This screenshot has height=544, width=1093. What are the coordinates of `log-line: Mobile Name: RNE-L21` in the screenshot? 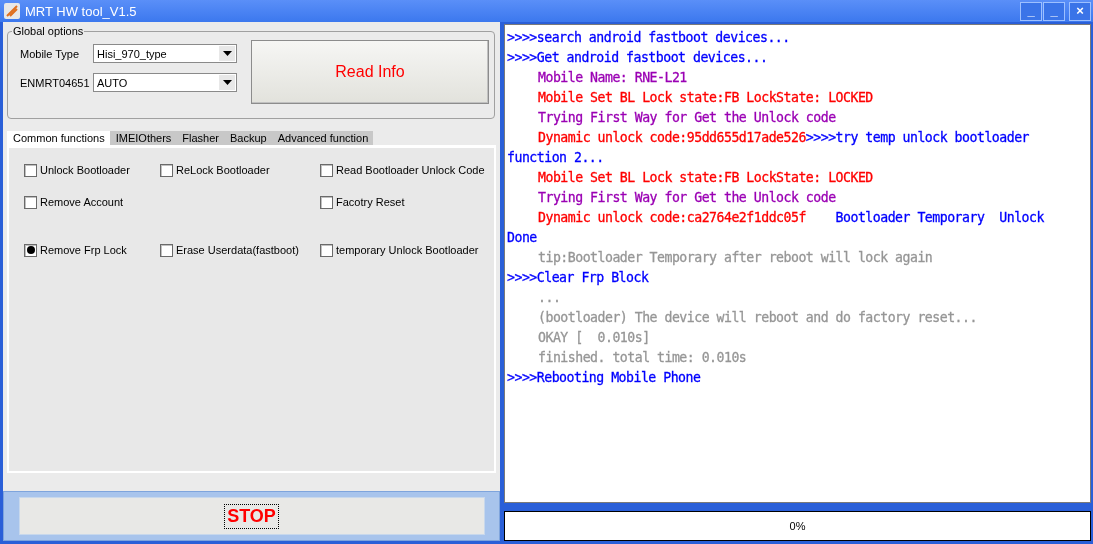 It's located at (612, 78).